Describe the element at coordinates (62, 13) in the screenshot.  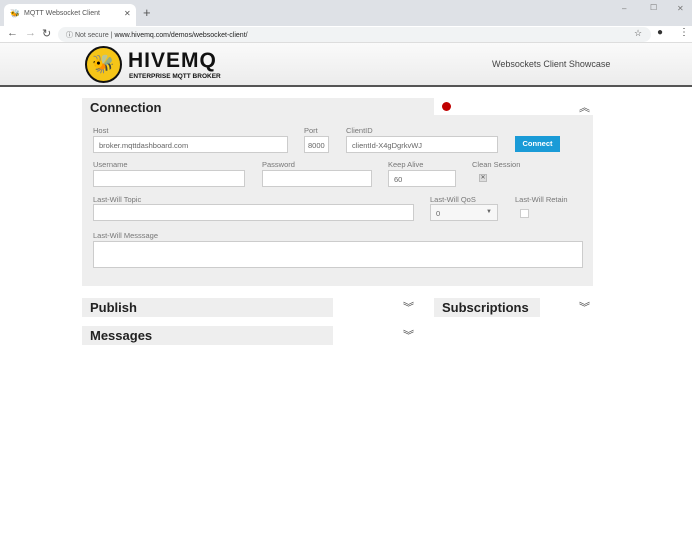
I see `tab-title: MQTT Websocket Client` at that location.